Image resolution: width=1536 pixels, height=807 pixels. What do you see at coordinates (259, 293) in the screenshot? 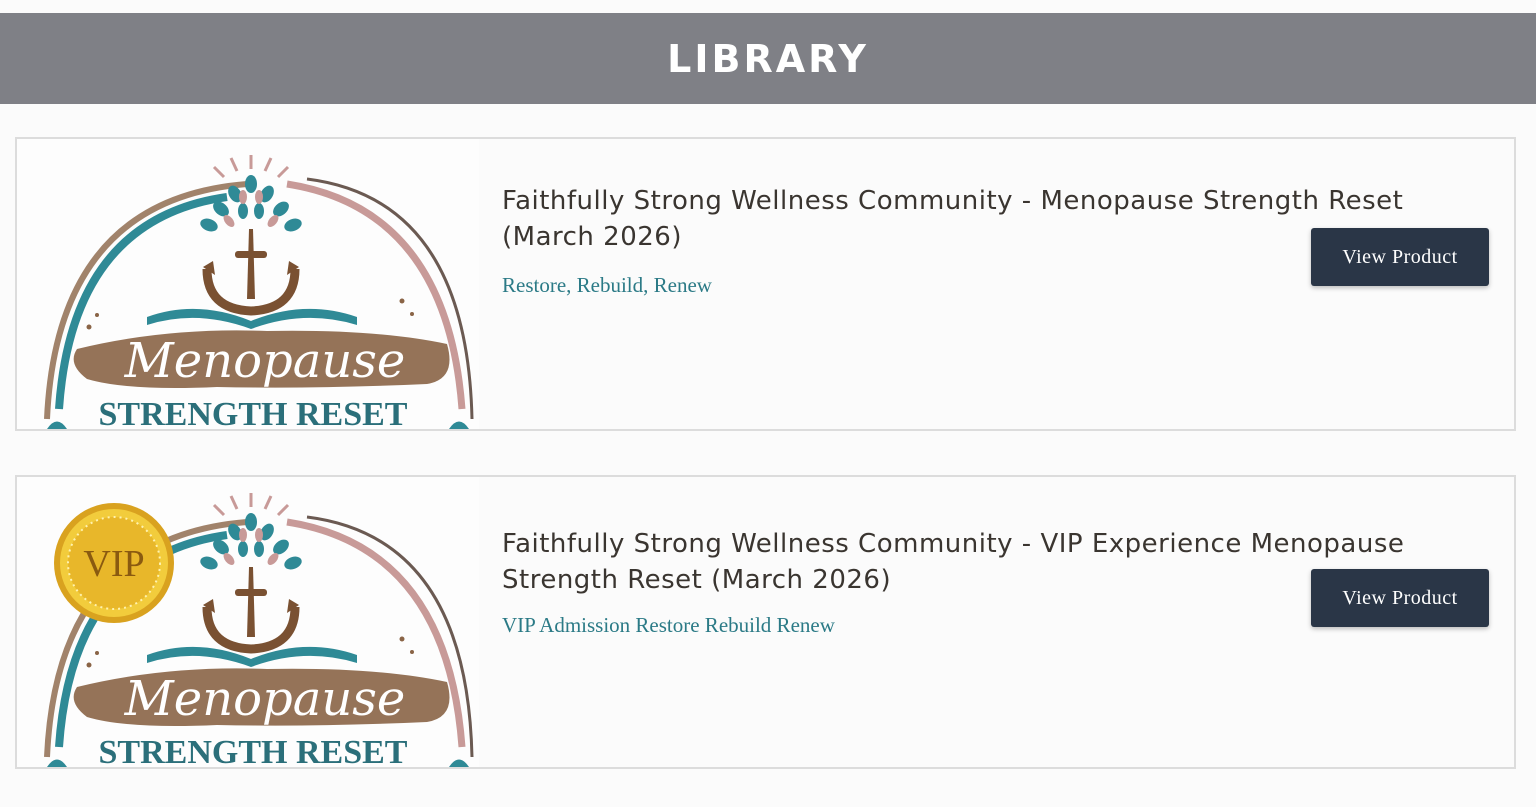
I see `menopause-logo-image: Menopause STRENGTH RESET` at bounding box center [259, 293].